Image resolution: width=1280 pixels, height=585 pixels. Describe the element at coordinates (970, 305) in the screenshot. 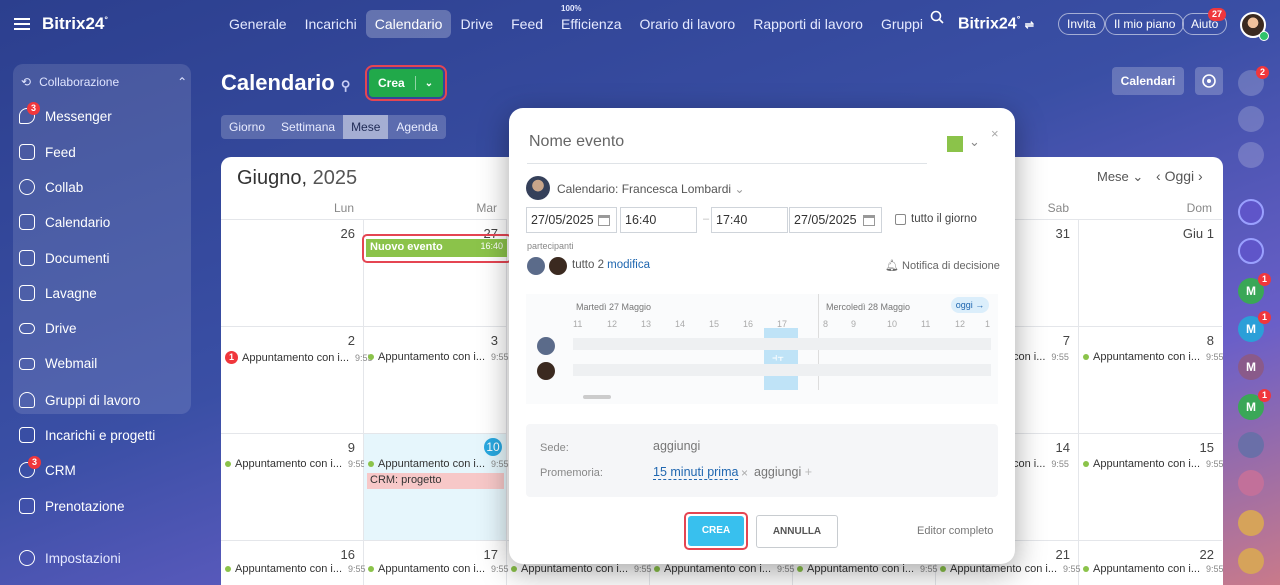

I see `today-button: oggi →` at that location.